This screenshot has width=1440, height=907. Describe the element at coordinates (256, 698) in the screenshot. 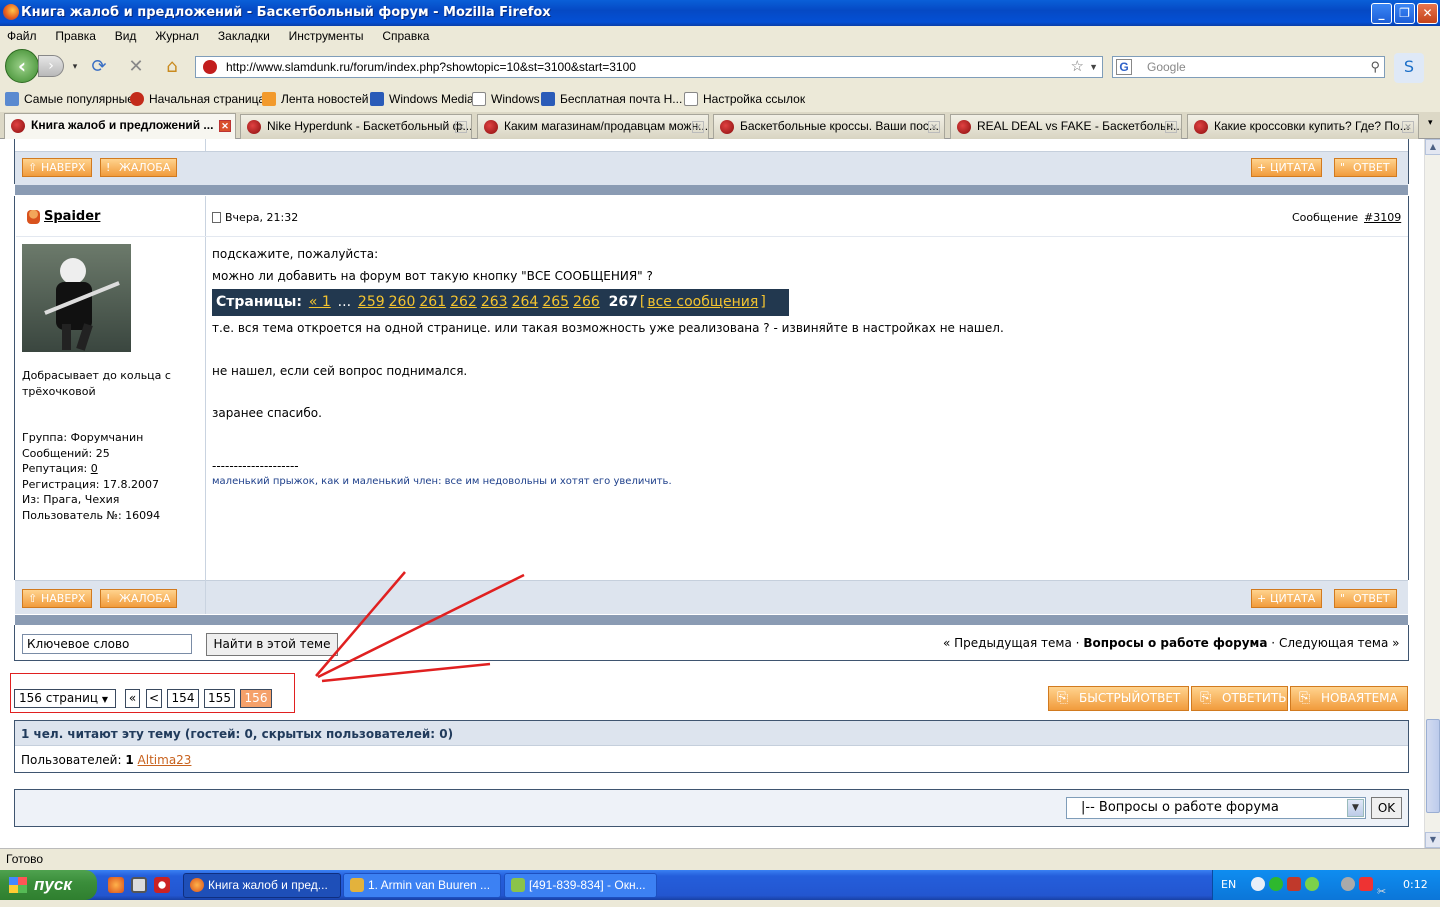

I see `pager-current-page: 156` at that location.